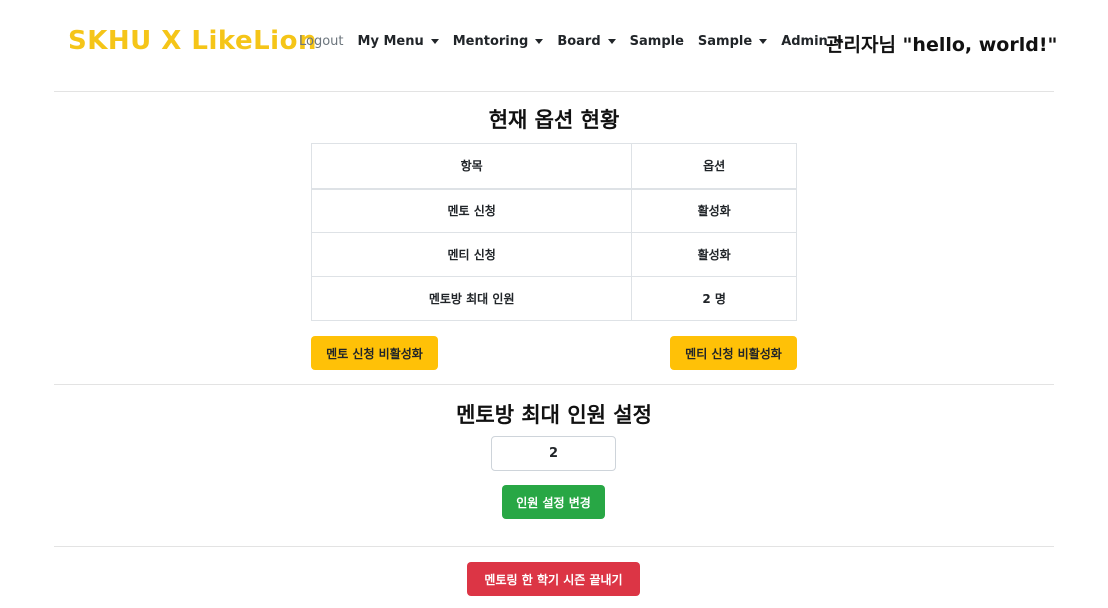 The image size is (1108, 608). Describe the element at coordinates (804, 41) in the screenshot. I see `nav-admin-label: Admin` at that location.